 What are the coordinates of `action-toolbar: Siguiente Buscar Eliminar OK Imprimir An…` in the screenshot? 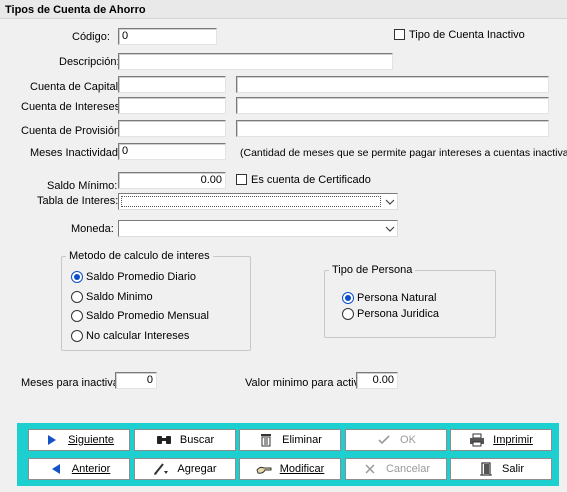 It's located at (288, 454).